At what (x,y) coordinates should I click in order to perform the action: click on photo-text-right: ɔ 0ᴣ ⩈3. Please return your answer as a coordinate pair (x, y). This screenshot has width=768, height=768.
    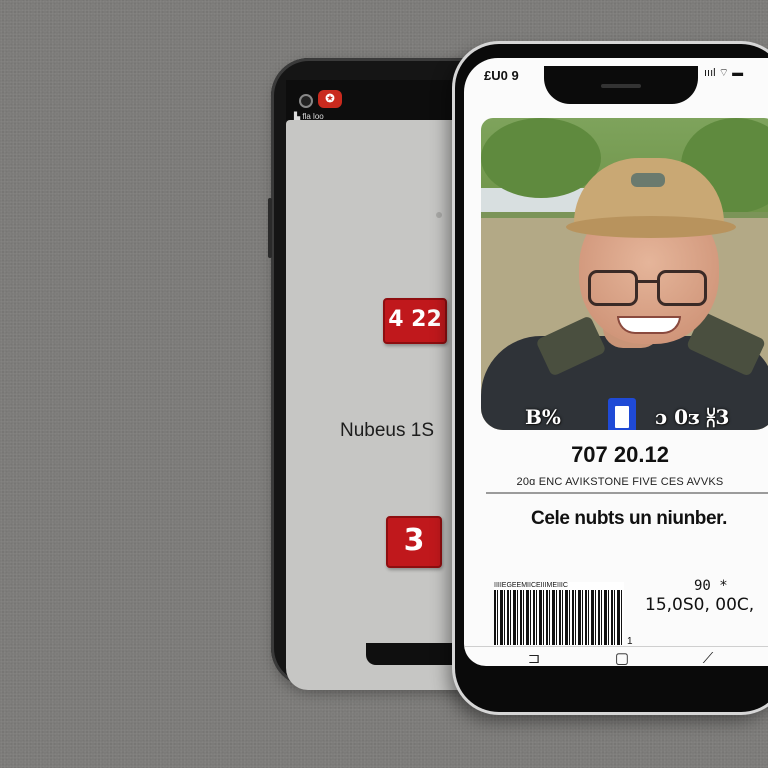
    Looking at the image, I should click on (692, 417).